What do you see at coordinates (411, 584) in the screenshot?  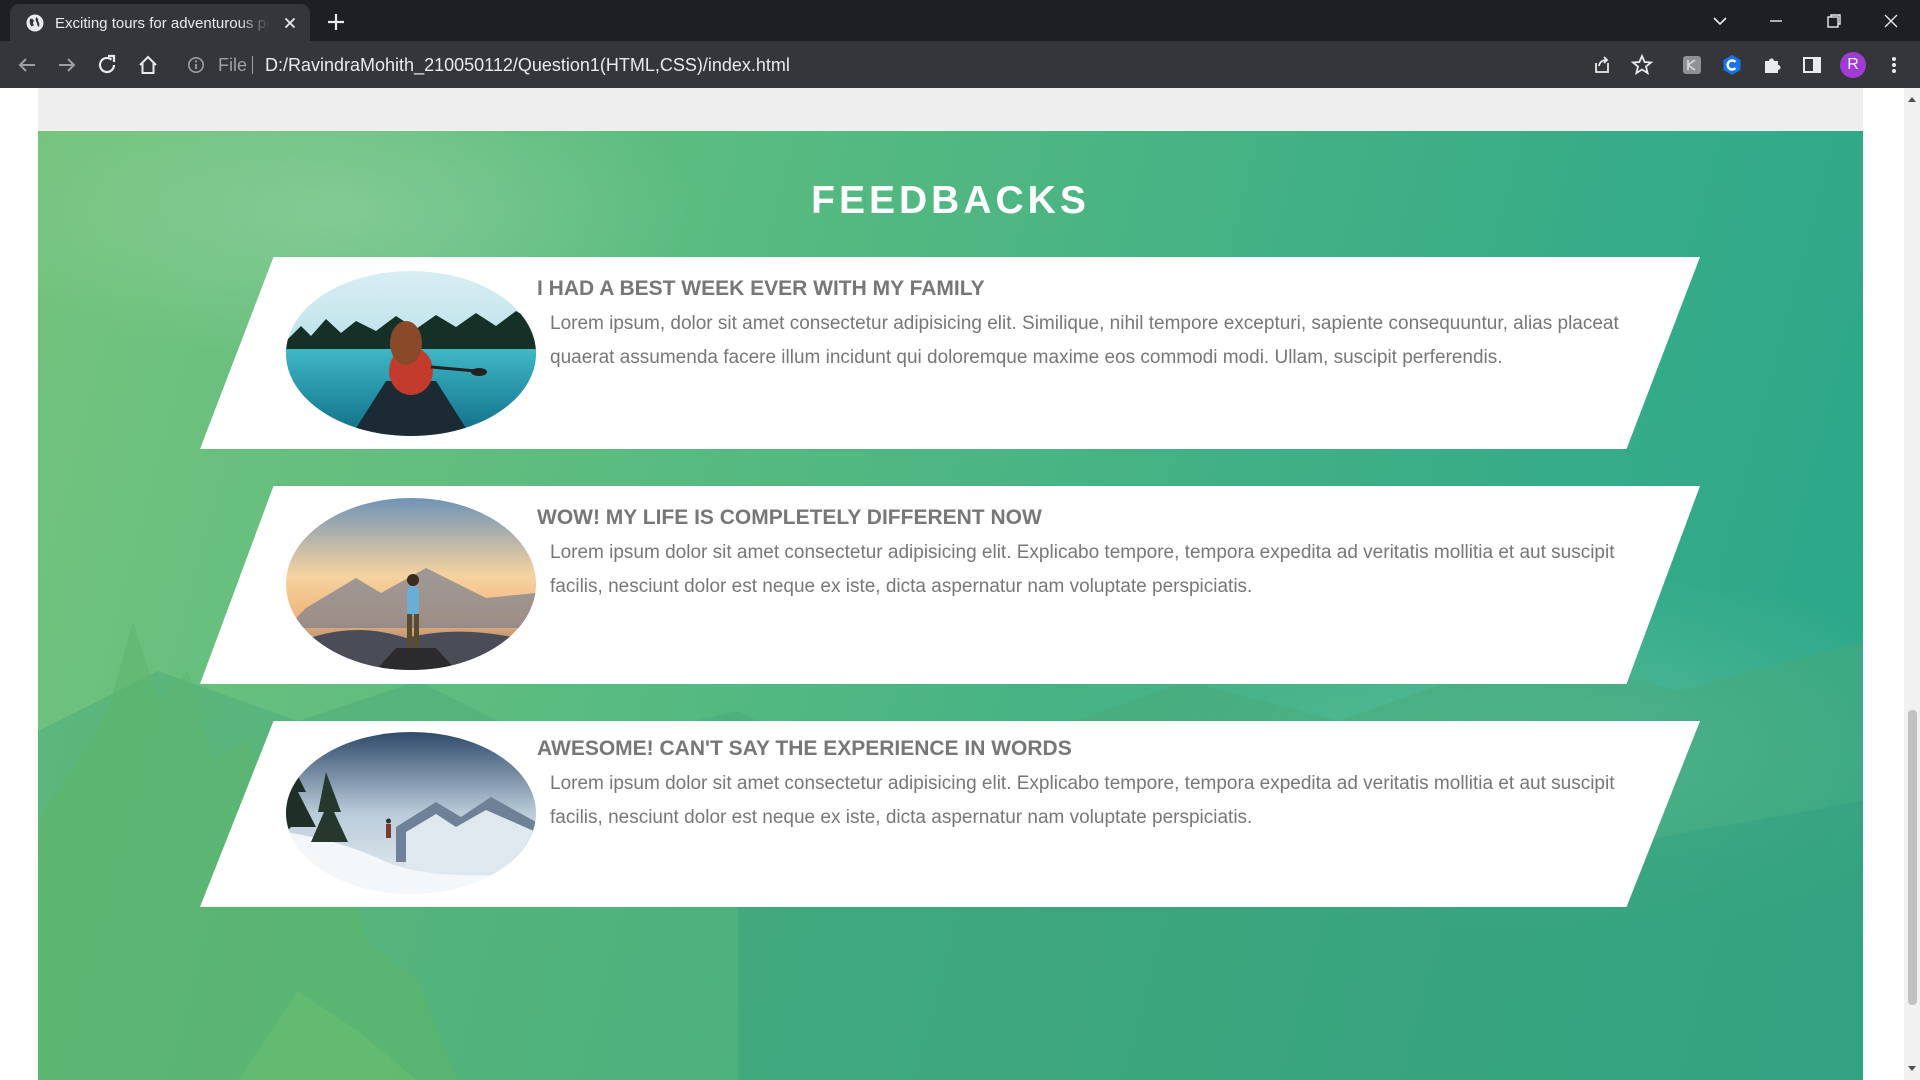 I see `man-on-mountain-sunrise-photo` at bounding box center [411, 584].